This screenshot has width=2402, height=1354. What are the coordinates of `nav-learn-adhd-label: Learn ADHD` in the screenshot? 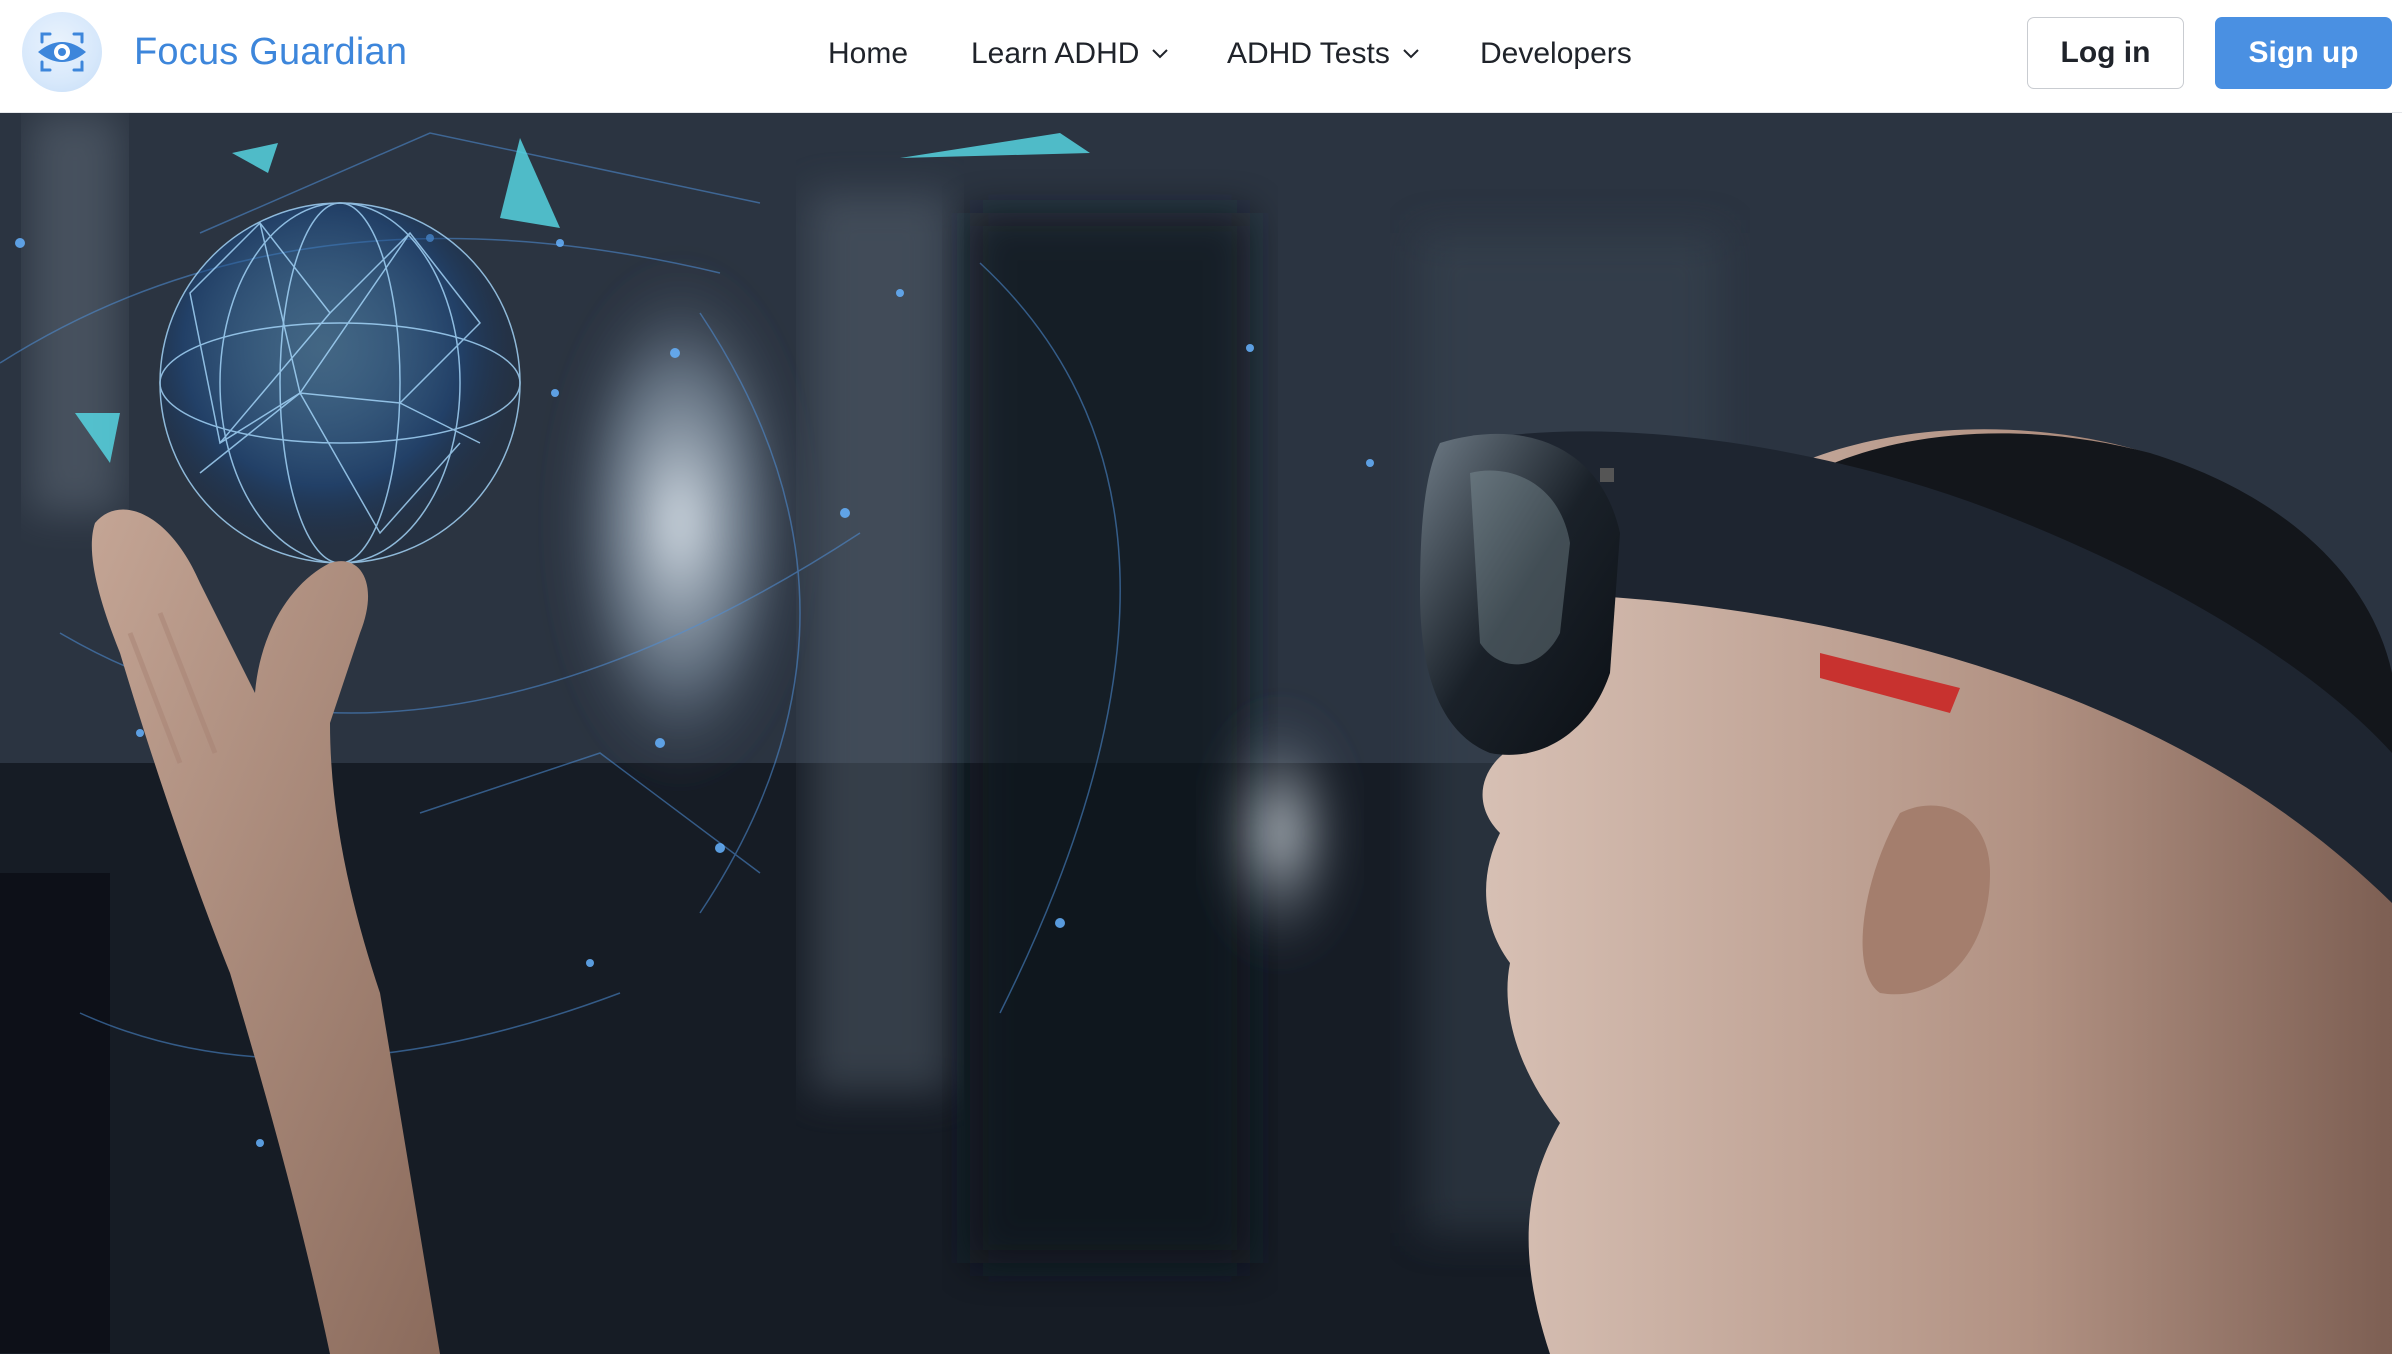 It's located at (1055, 53).